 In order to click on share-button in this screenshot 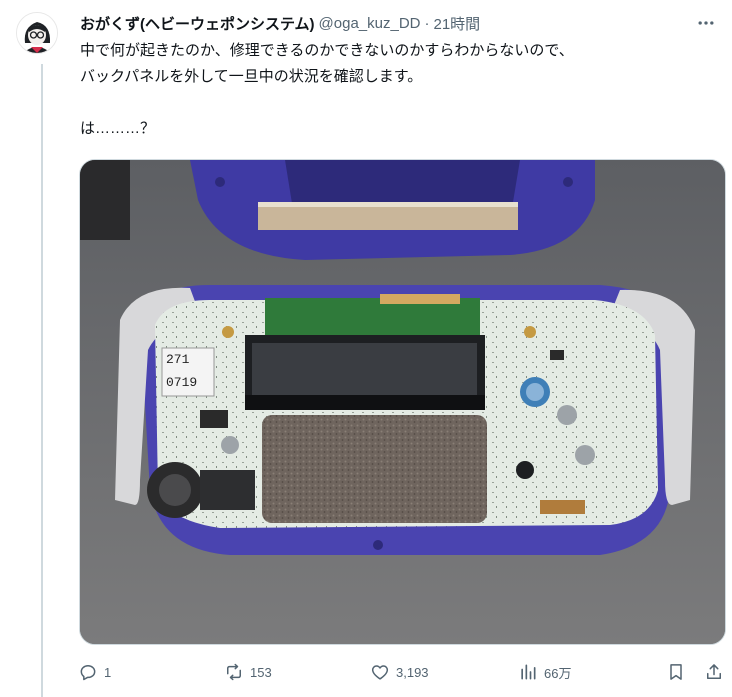, I will do `click(714, 672)`.